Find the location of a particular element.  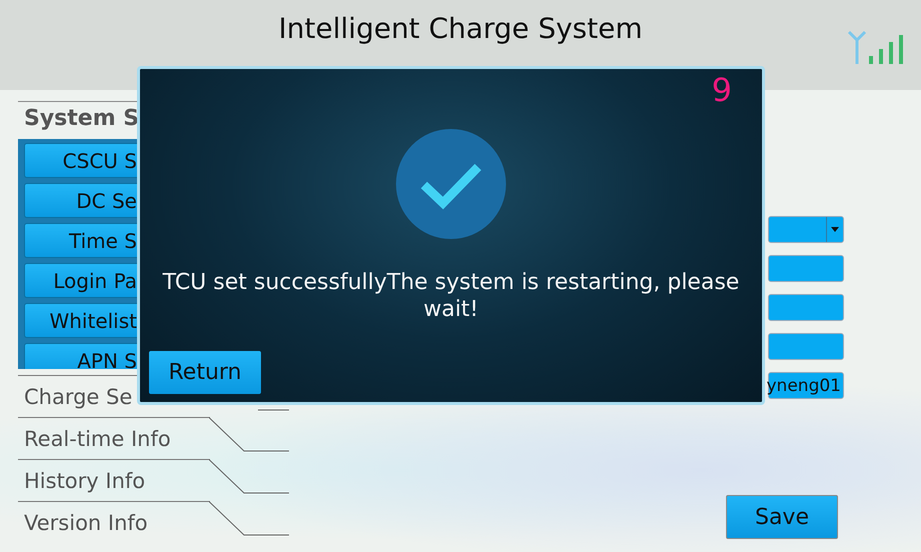

nav-item: History Info is located at coordinates (85, 480).